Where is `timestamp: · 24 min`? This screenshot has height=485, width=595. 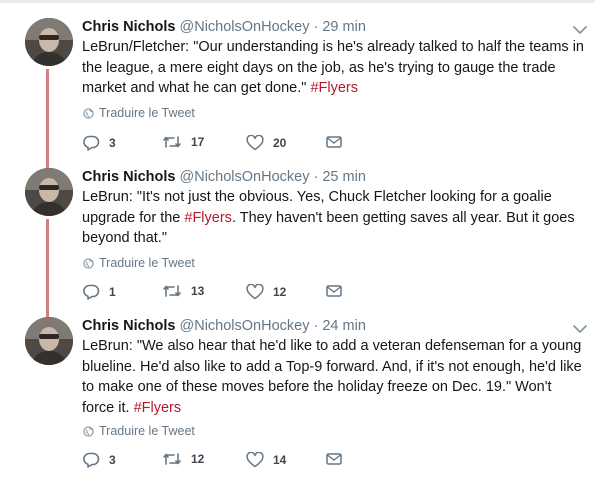
timestamp: · 24 min is located at coordinates (340, 326).